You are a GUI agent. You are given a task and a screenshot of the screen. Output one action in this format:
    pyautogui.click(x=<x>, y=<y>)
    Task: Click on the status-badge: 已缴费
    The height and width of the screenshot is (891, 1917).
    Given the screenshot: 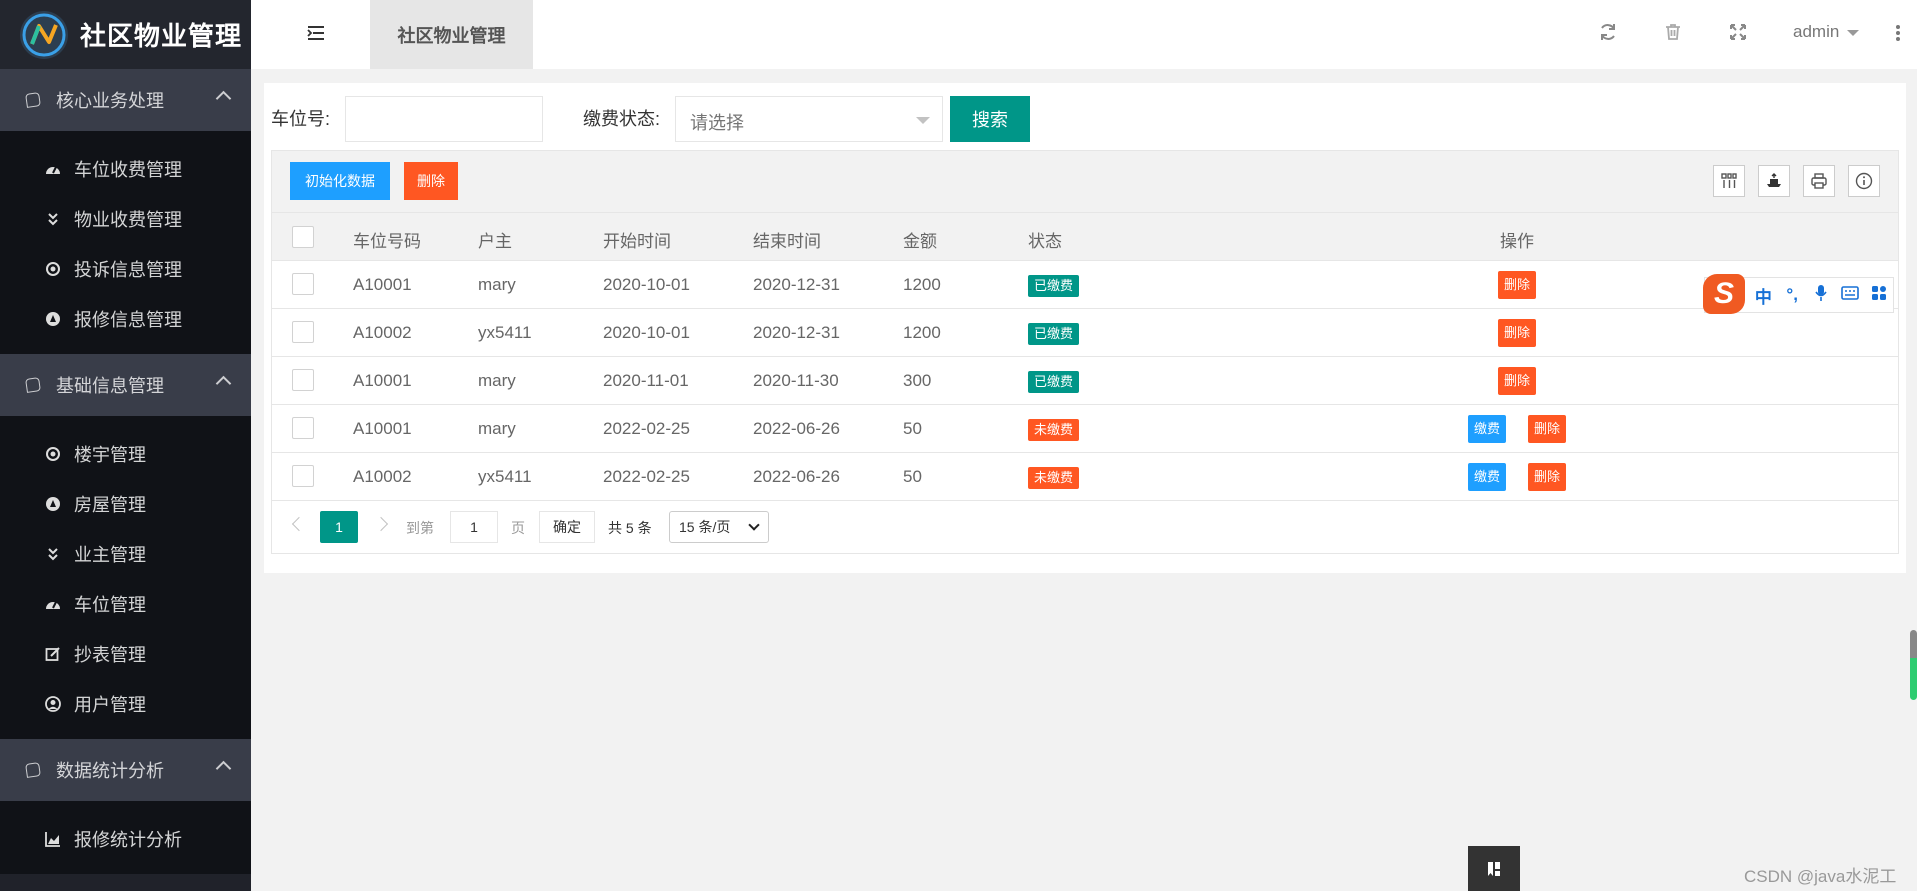 What is the action you would take?
    pyautogui.click(x=1054, y=382)
    